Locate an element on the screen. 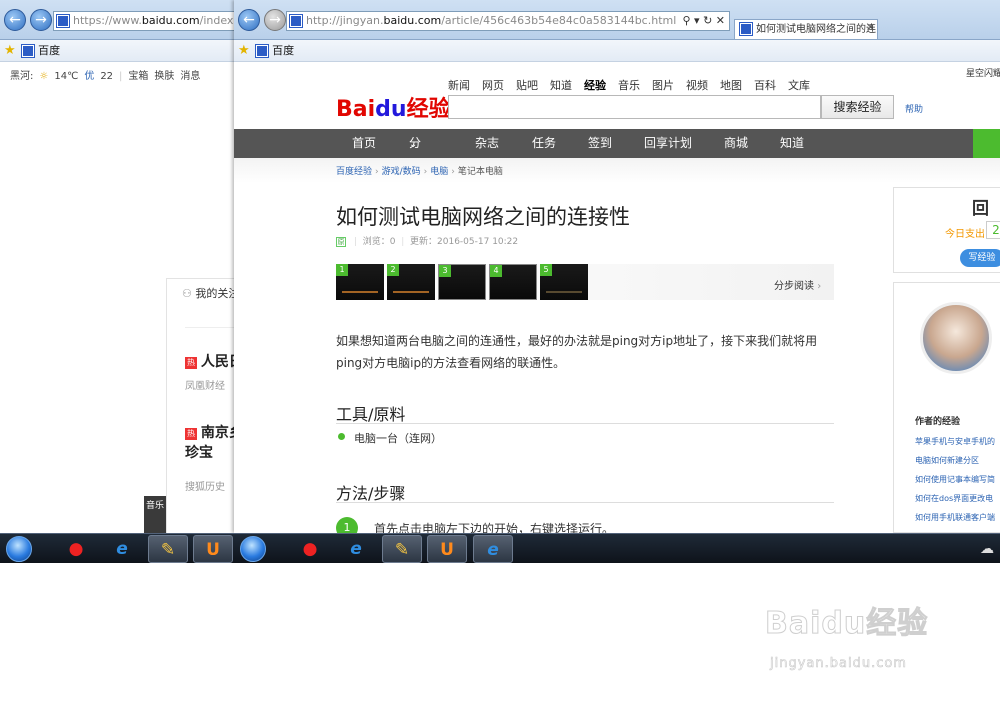  author-link: 如何用手机联通客户端 is located at coordinates (955, 517).